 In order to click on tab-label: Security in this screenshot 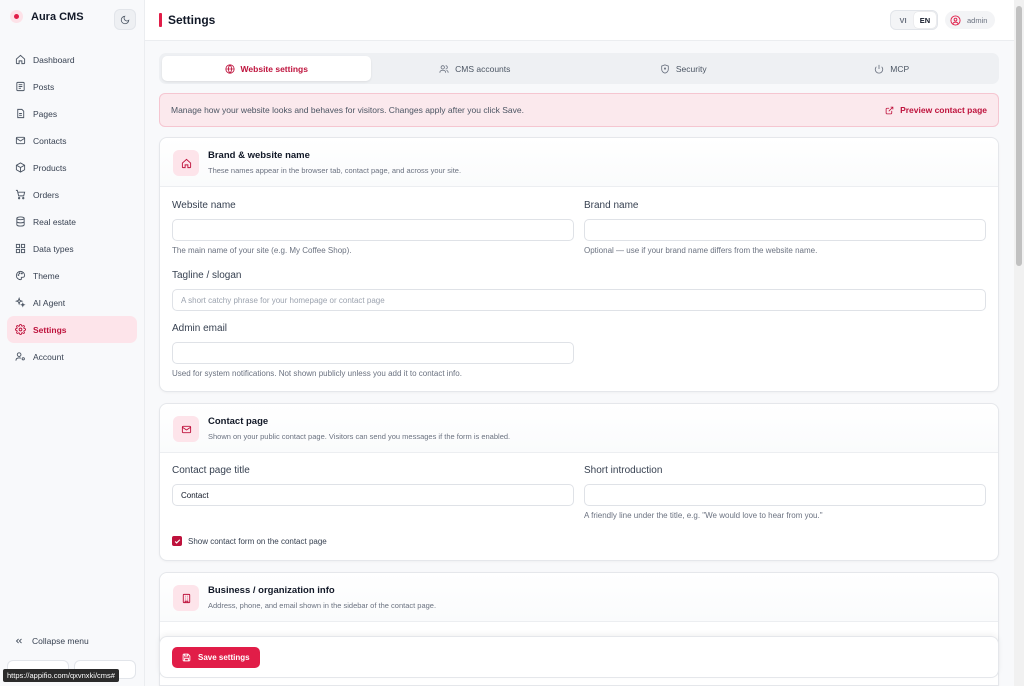, I will do `click(691, 68)`.